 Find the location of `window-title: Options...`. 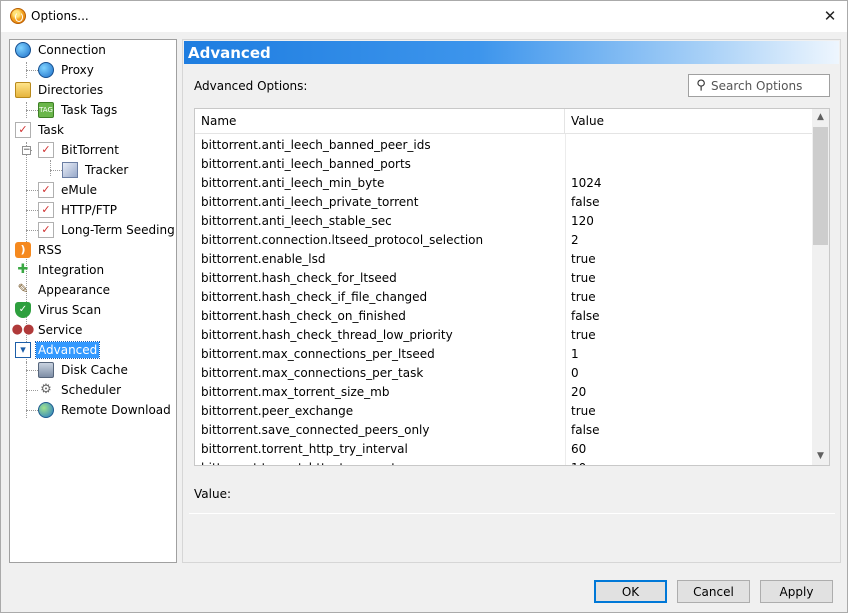

window-title: Options... is located at coordinates (60, 16).